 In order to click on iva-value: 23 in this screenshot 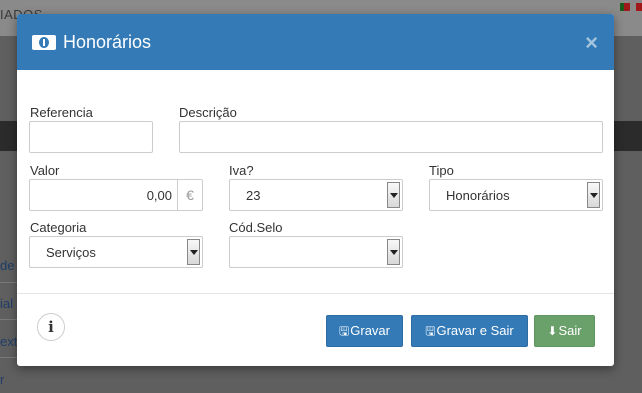, I will do `click(253, 195)`.